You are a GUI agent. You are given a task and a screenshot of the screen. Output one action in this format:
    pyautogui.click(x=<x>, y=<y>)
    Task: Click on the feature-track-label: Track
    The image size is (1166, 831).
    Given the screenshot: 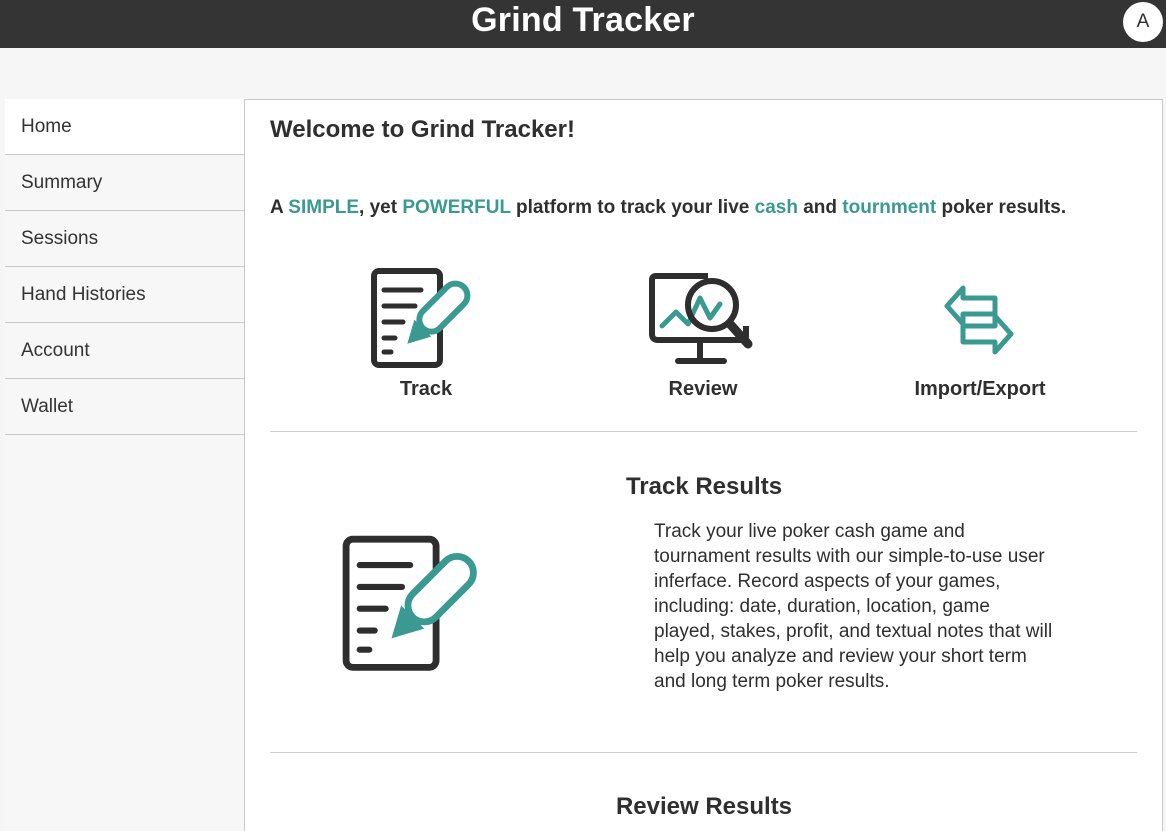 What is the action you would take?
    pyautogui.click(x=426, y=389)
    